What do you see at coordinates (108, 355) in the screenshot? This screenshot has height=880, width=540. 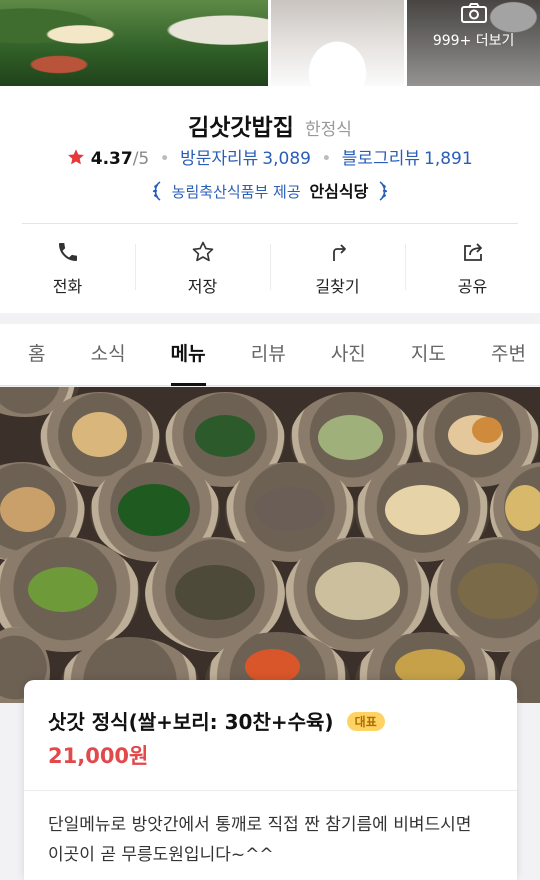 I see `tab-news: 소식` at bounding box center [108, 355].